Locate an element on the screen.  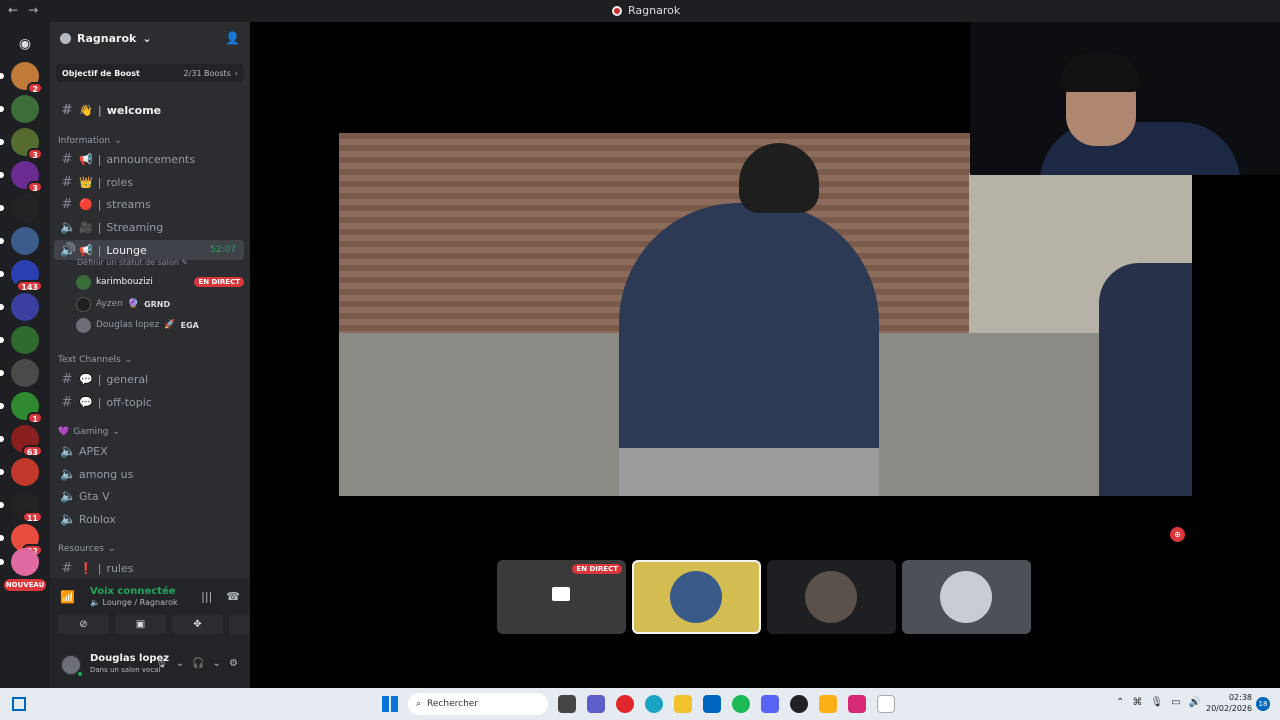
channel-roles: # 👑 | roles is located at coordinates (149, 182).